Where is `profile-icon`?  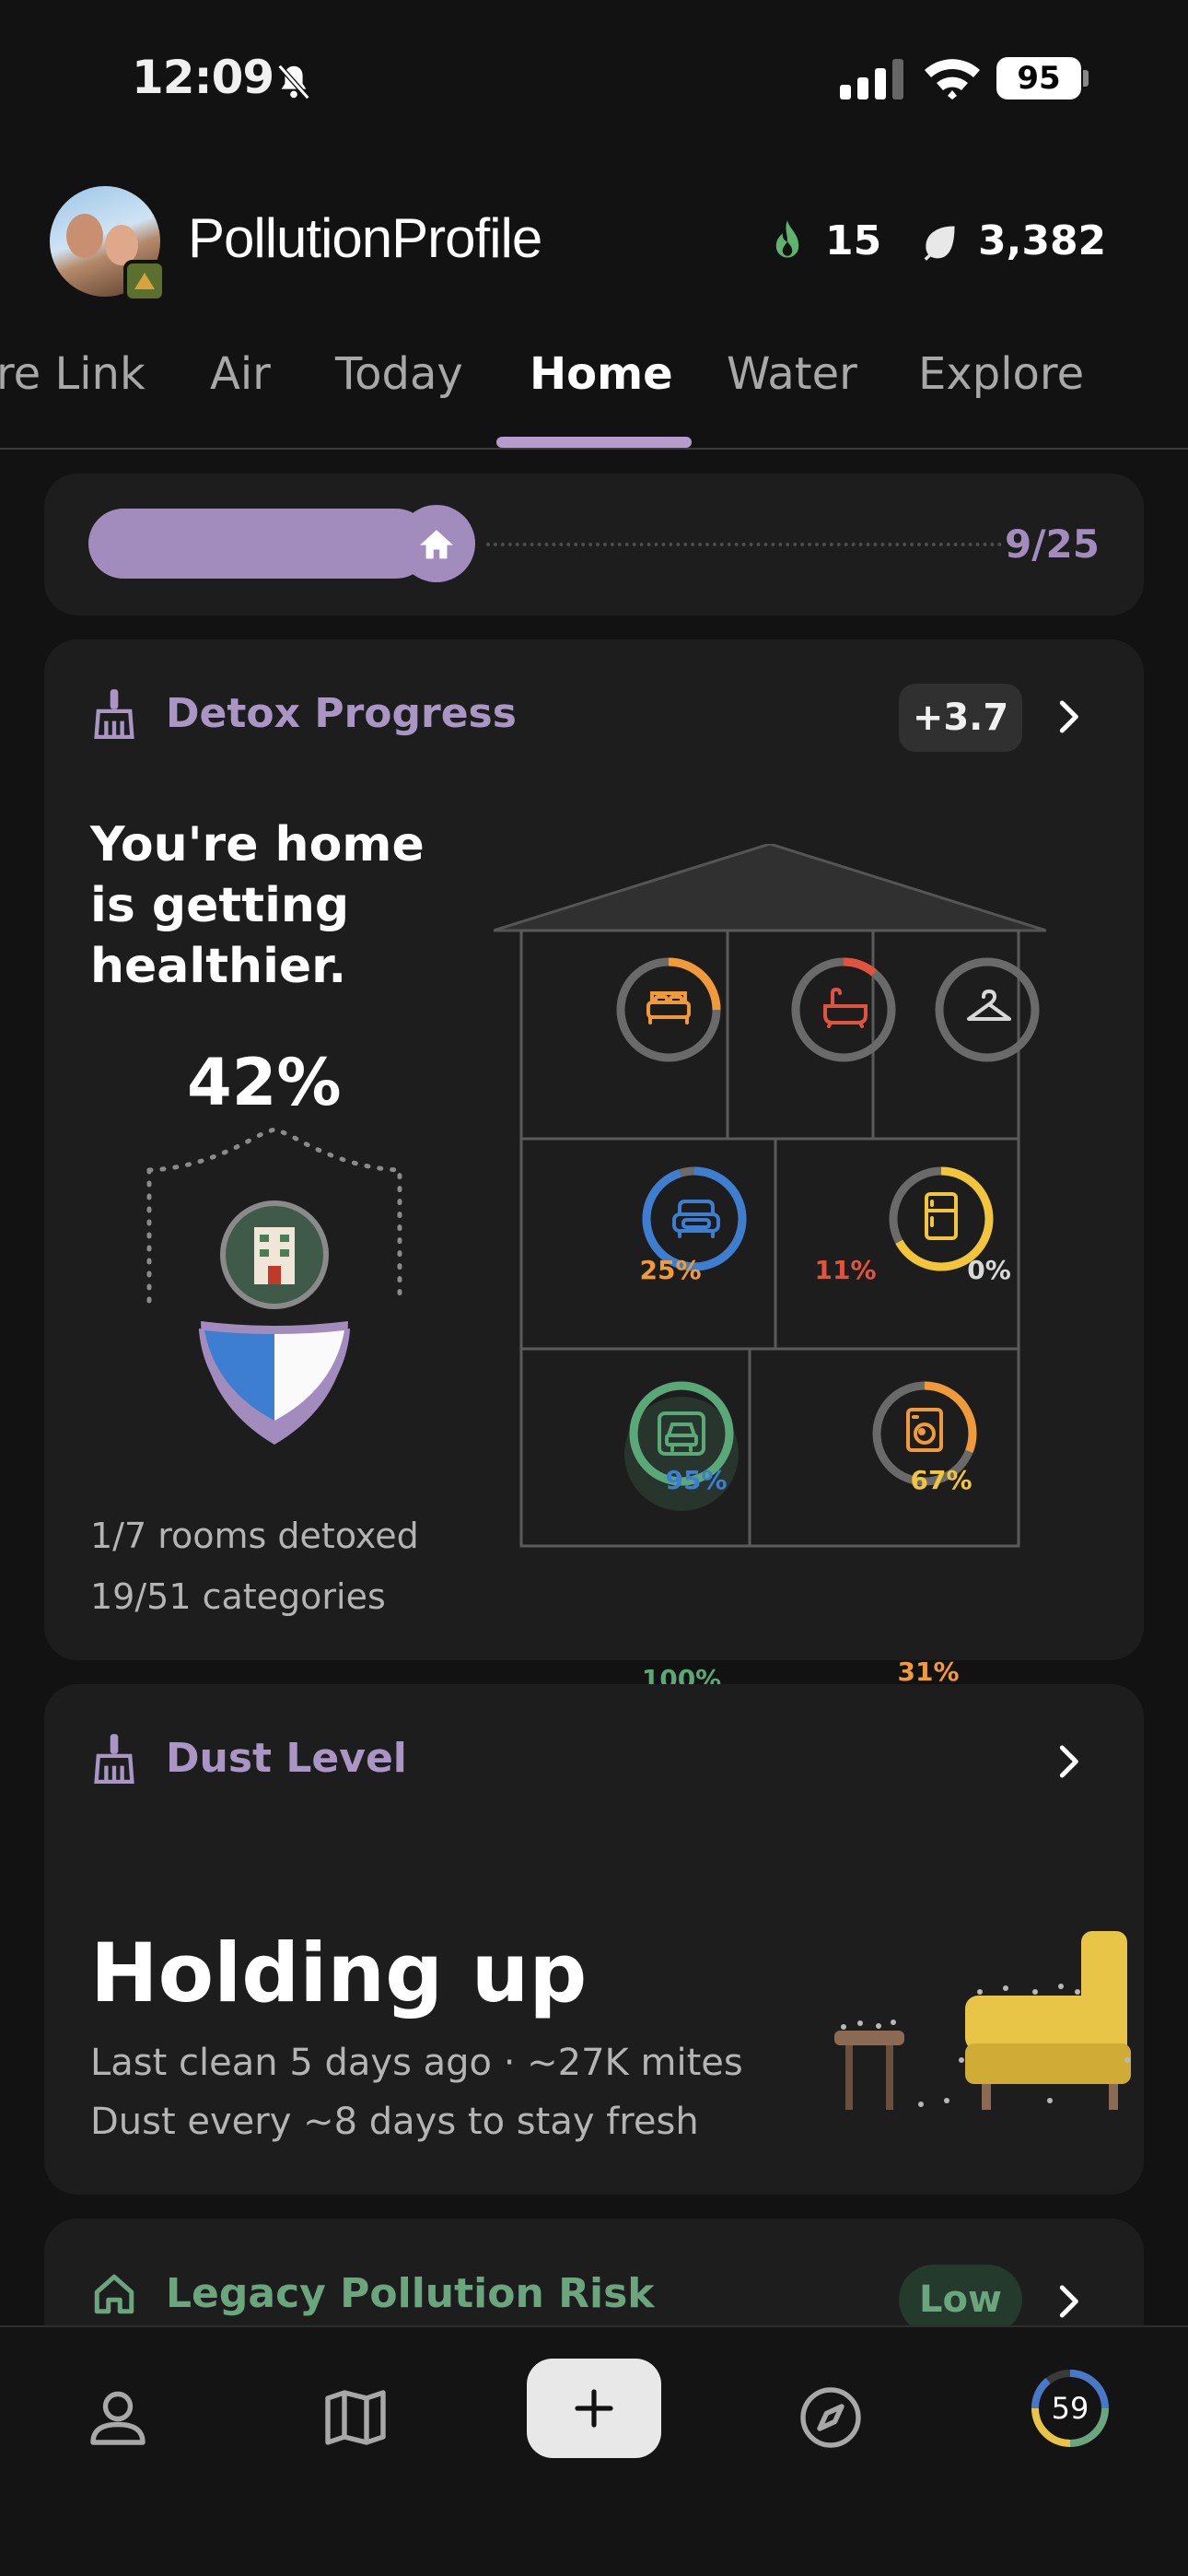
profile-icon is located at coordinates (118, 2417).